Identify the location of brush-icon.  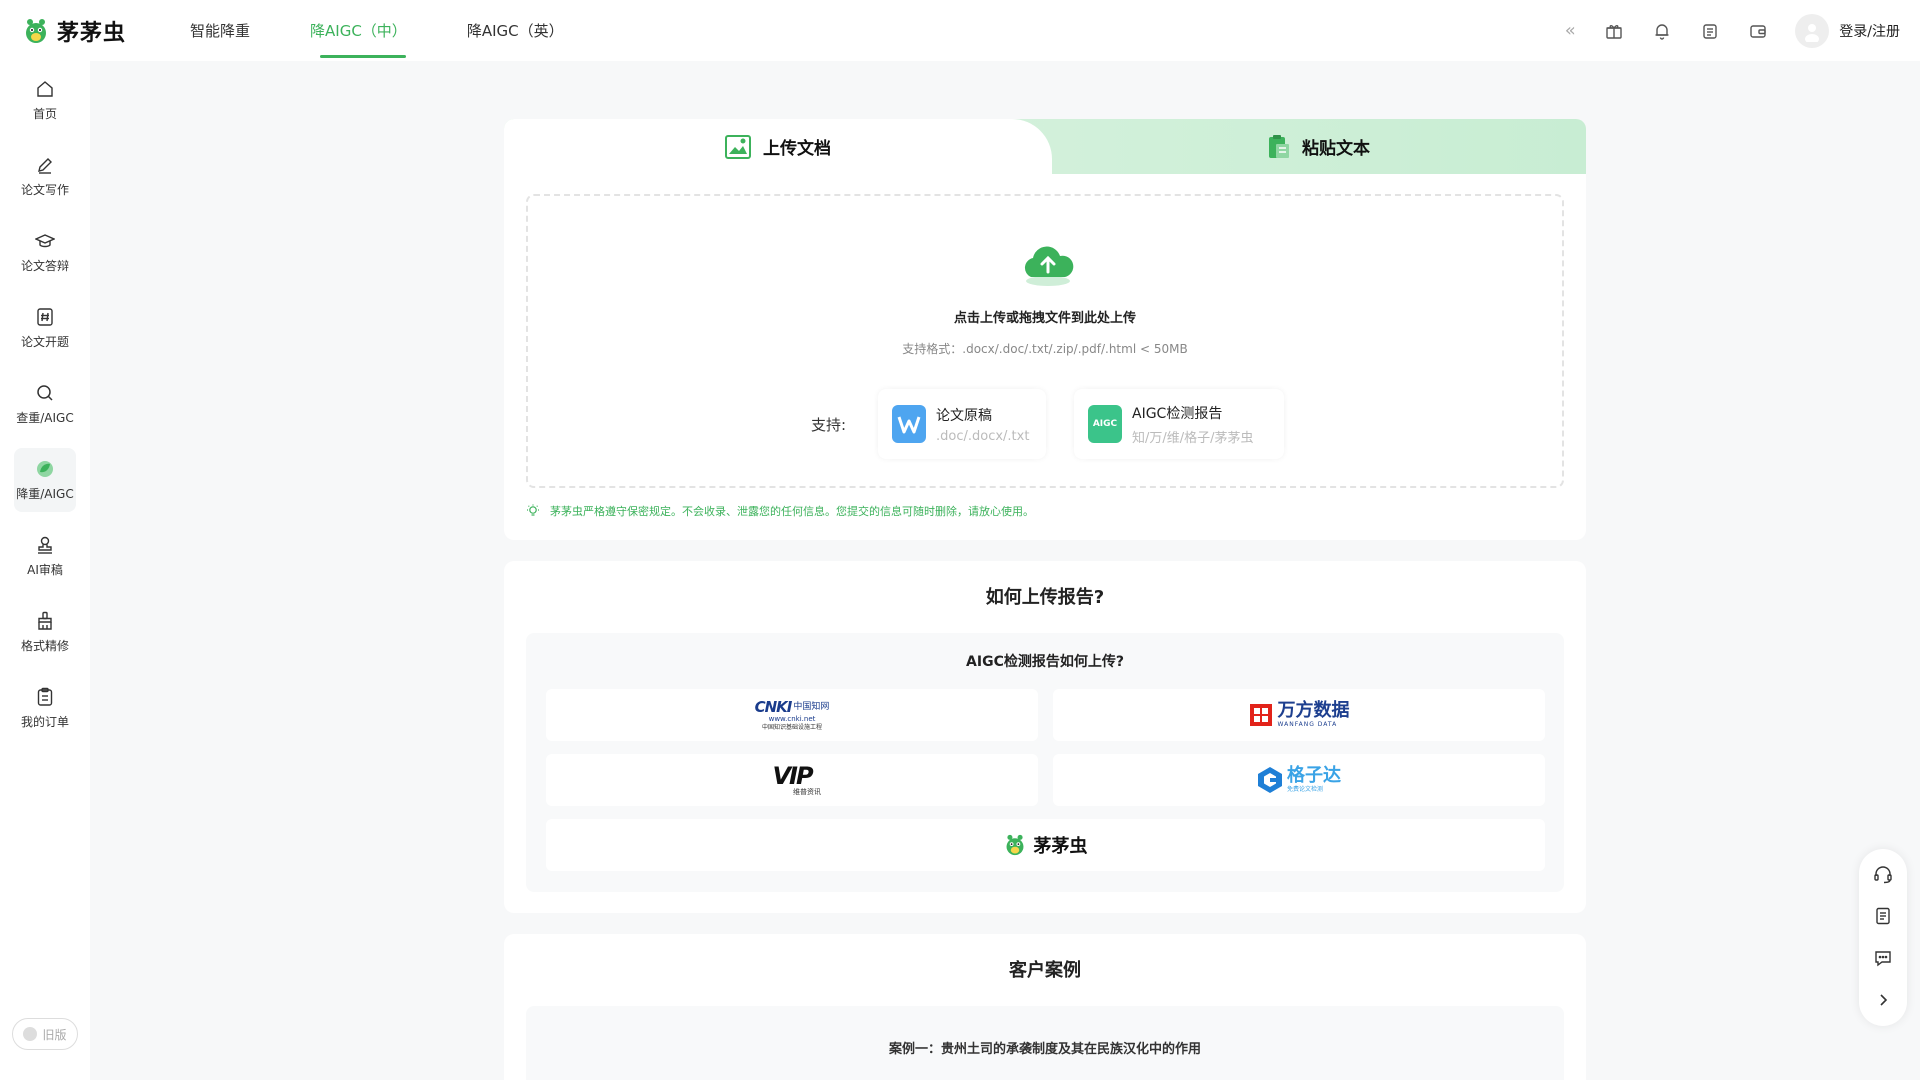
(45, 621).